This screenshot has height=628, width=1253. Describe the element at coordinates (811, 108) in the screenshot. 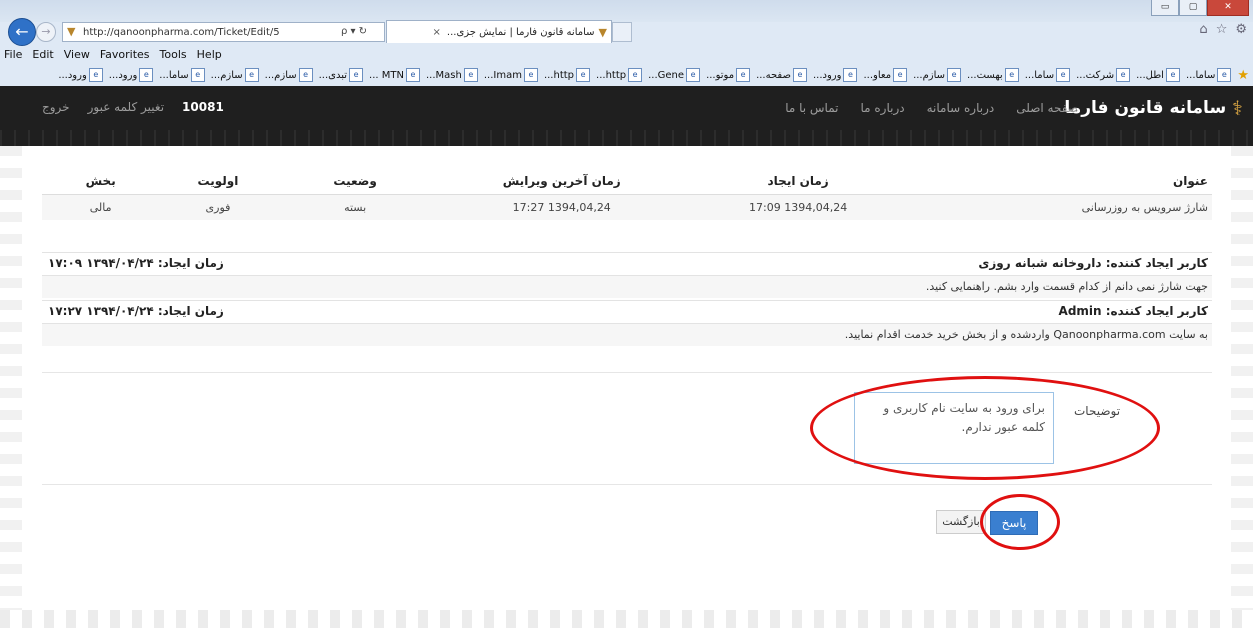

I see `nav-contact: تماس با ما` at that location.